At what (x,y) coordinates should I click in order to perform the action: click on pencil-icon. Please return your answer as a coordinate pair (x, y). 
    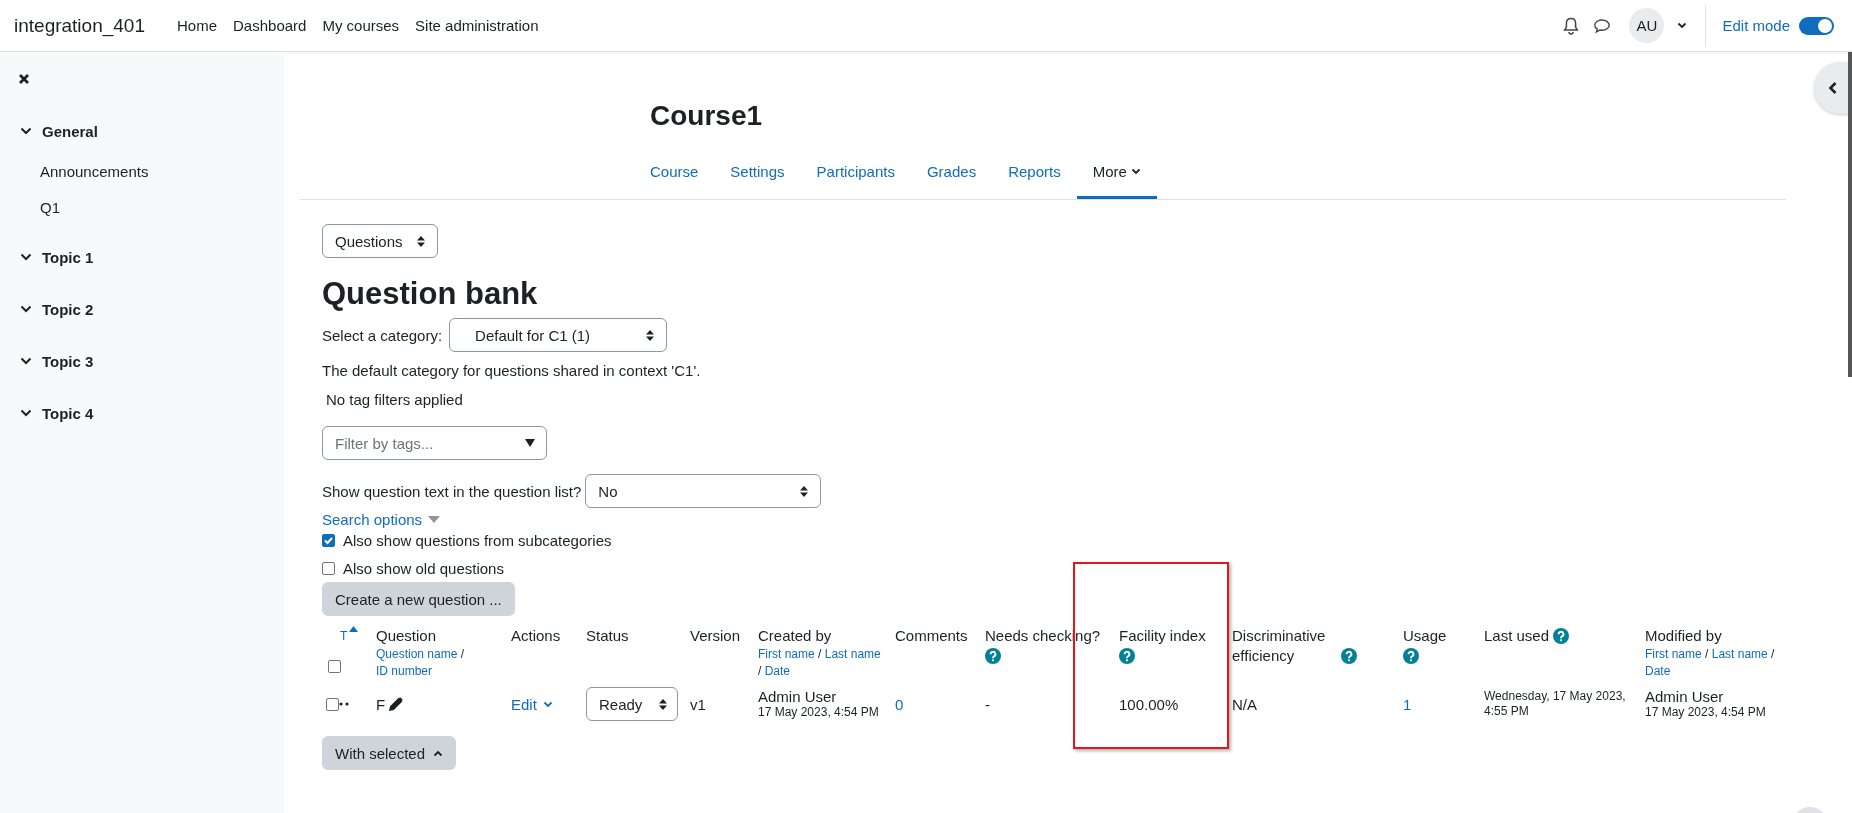
    Looking at the image, I should click on (396, 704).